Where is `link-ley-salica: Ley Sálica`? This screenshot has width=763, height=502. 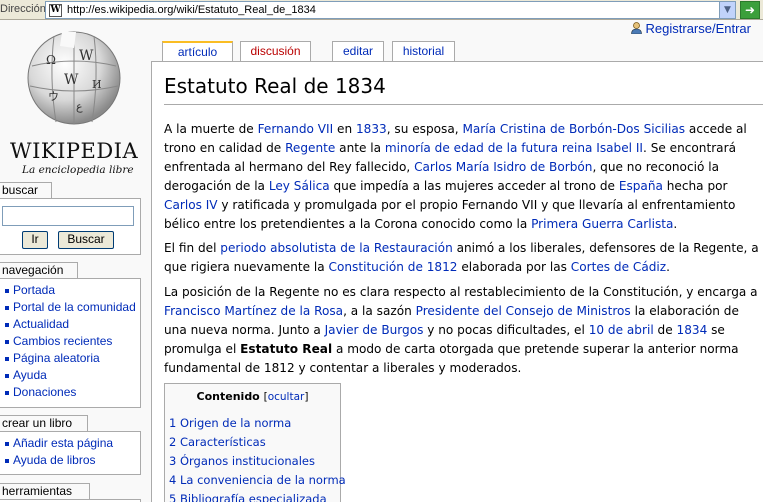 link-ley-salica: Ley Sálica is located at coordinates (299, 186).